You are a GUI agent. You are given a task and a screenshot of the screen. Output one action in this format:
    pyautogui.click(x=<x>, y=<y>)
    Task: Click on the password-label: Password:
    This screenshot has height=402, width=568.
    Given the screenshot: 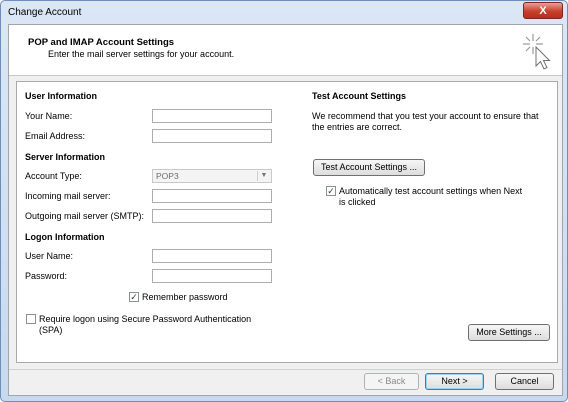 What is the action you would take?
    pyautogui.click(x=46, y=276)
    